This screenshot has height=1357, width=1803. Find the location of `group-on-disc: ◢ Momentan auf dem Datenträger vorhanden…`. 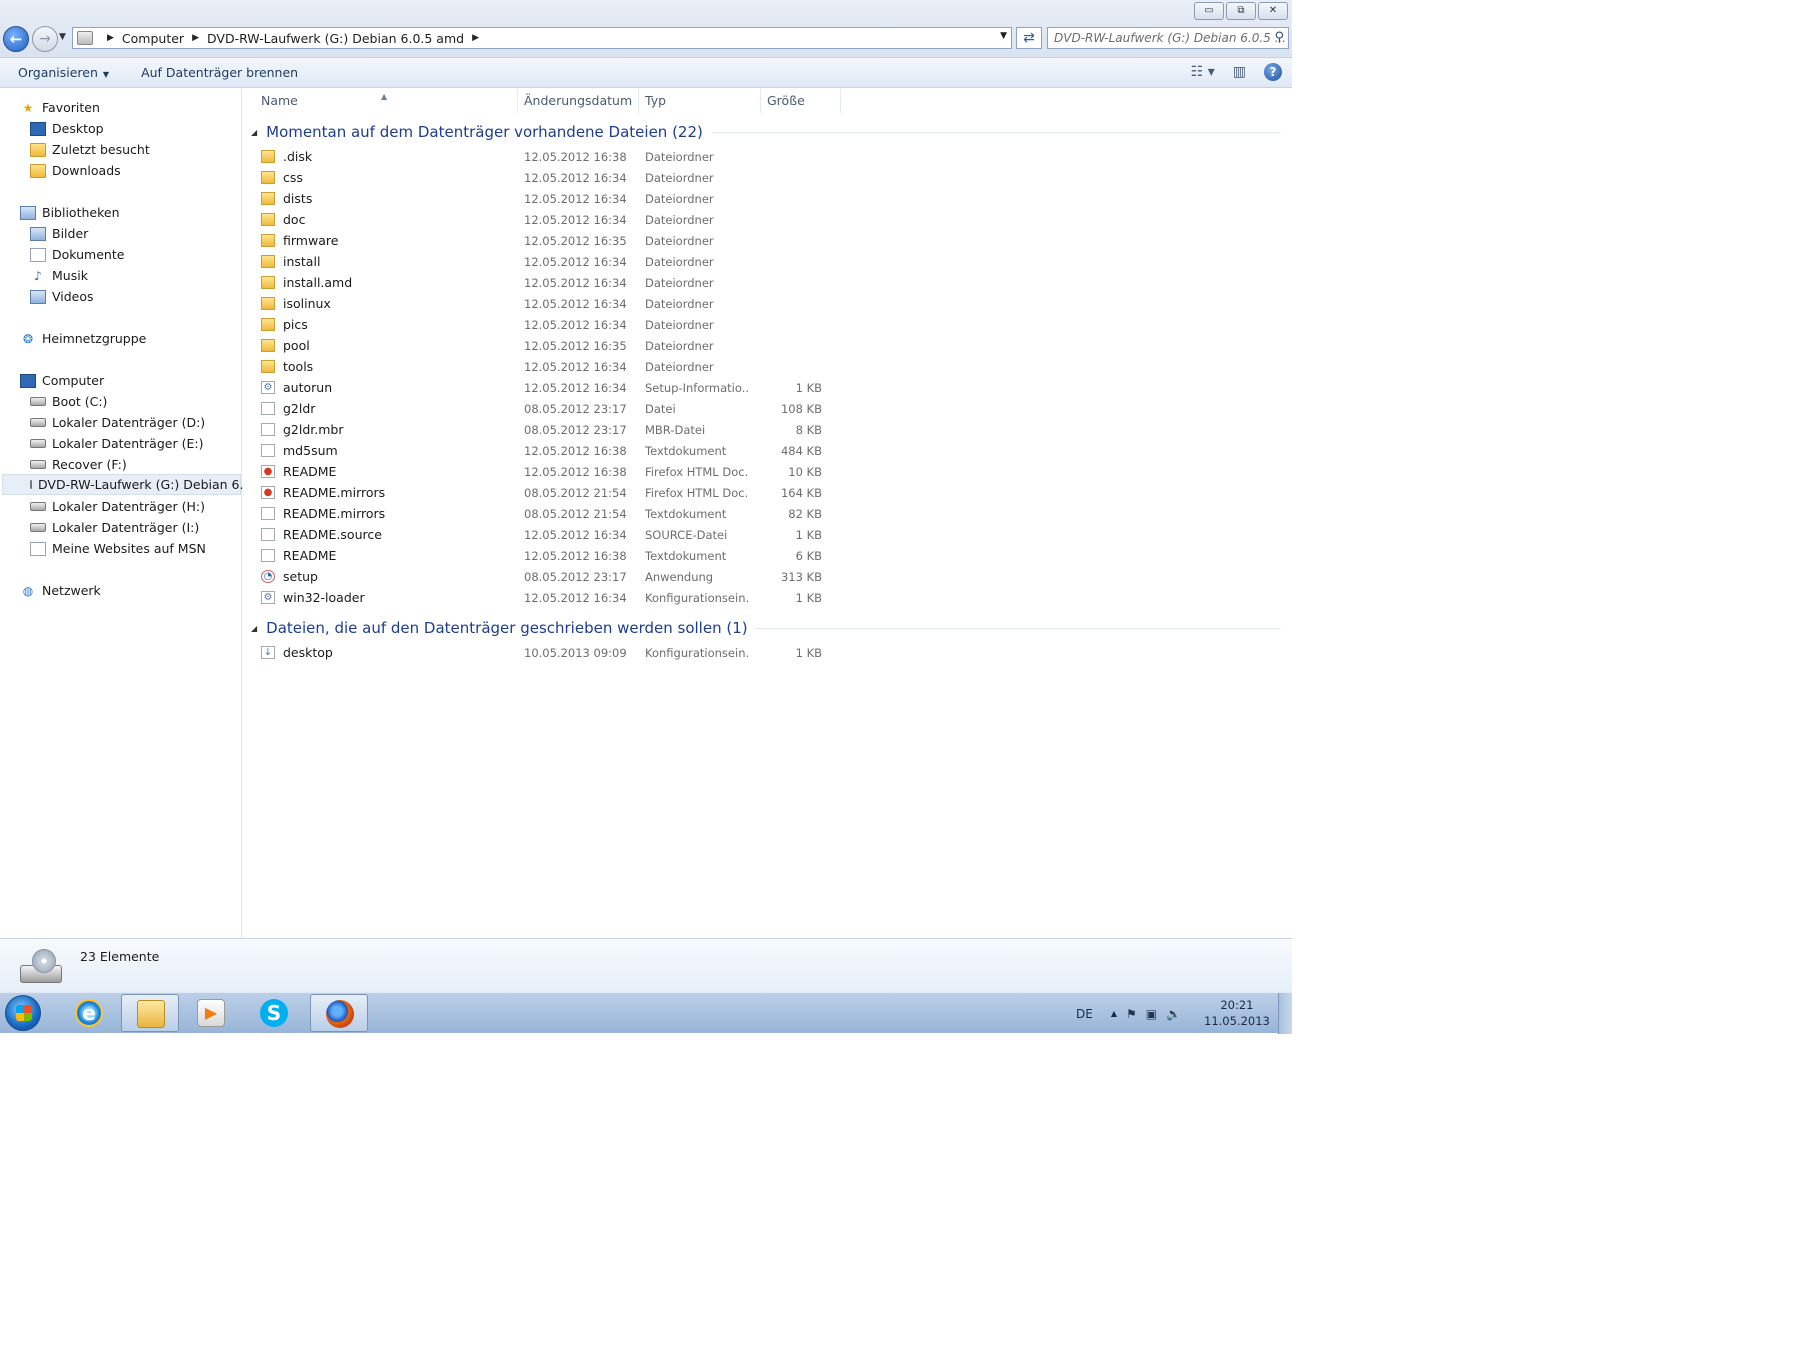

group-on-disc: ◢ Momentan auf dem Datenträger vorhanden… is located at coordinates (766, 132).